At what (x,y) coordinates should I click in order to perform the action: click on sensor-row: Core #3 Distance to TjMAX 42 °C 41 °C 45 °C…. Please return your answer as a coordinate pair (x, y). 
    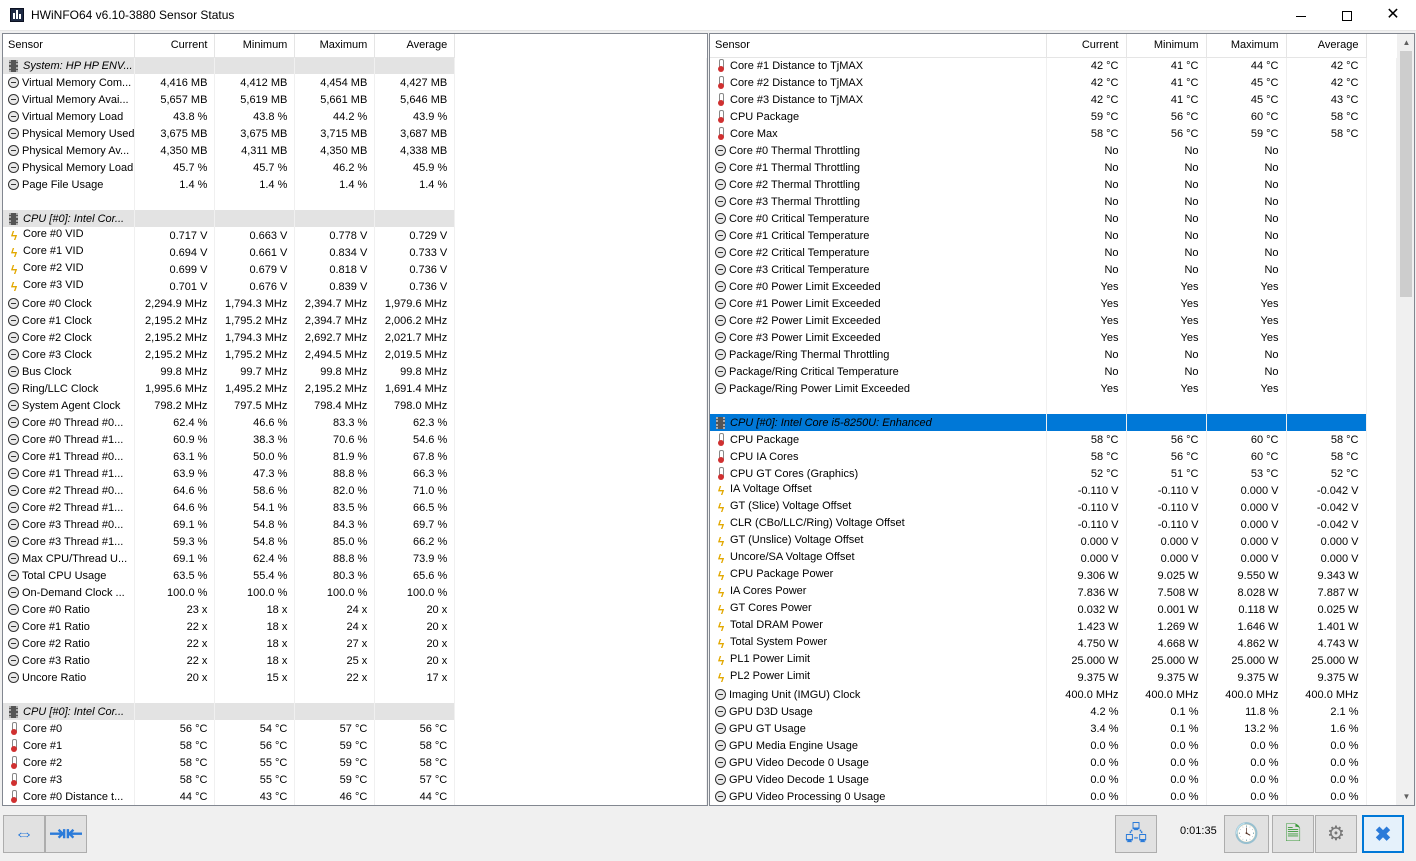
    Looking at the image, I should click on (1053, 99).